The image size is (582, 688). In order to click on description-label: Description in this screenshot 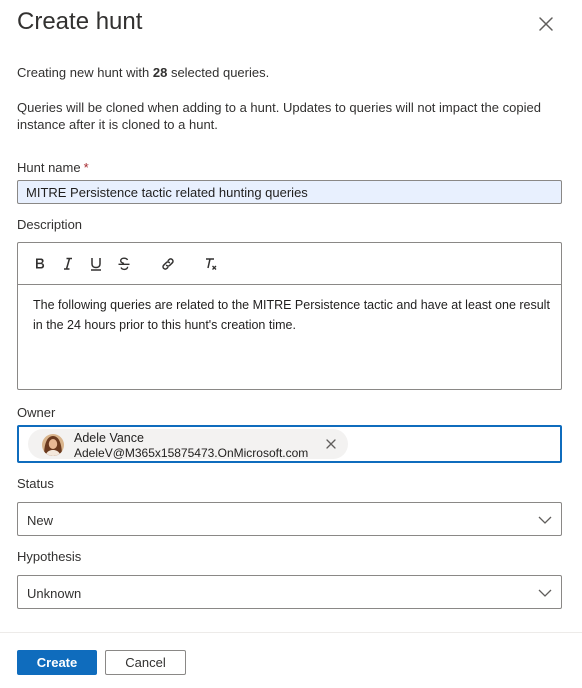, I will do `click(50, 224)`.